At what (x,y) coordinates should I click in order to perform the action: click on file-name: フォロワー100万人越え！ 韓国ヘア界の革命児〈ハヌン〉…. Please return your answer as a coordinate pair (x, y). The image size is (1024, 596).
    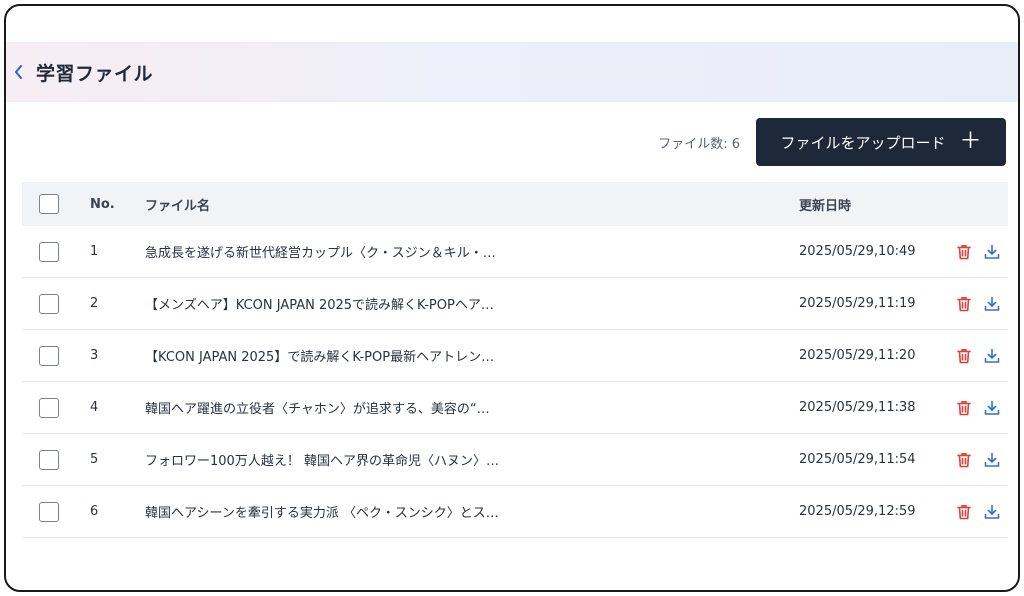
    Looking at the image, I should click on (472, 459).